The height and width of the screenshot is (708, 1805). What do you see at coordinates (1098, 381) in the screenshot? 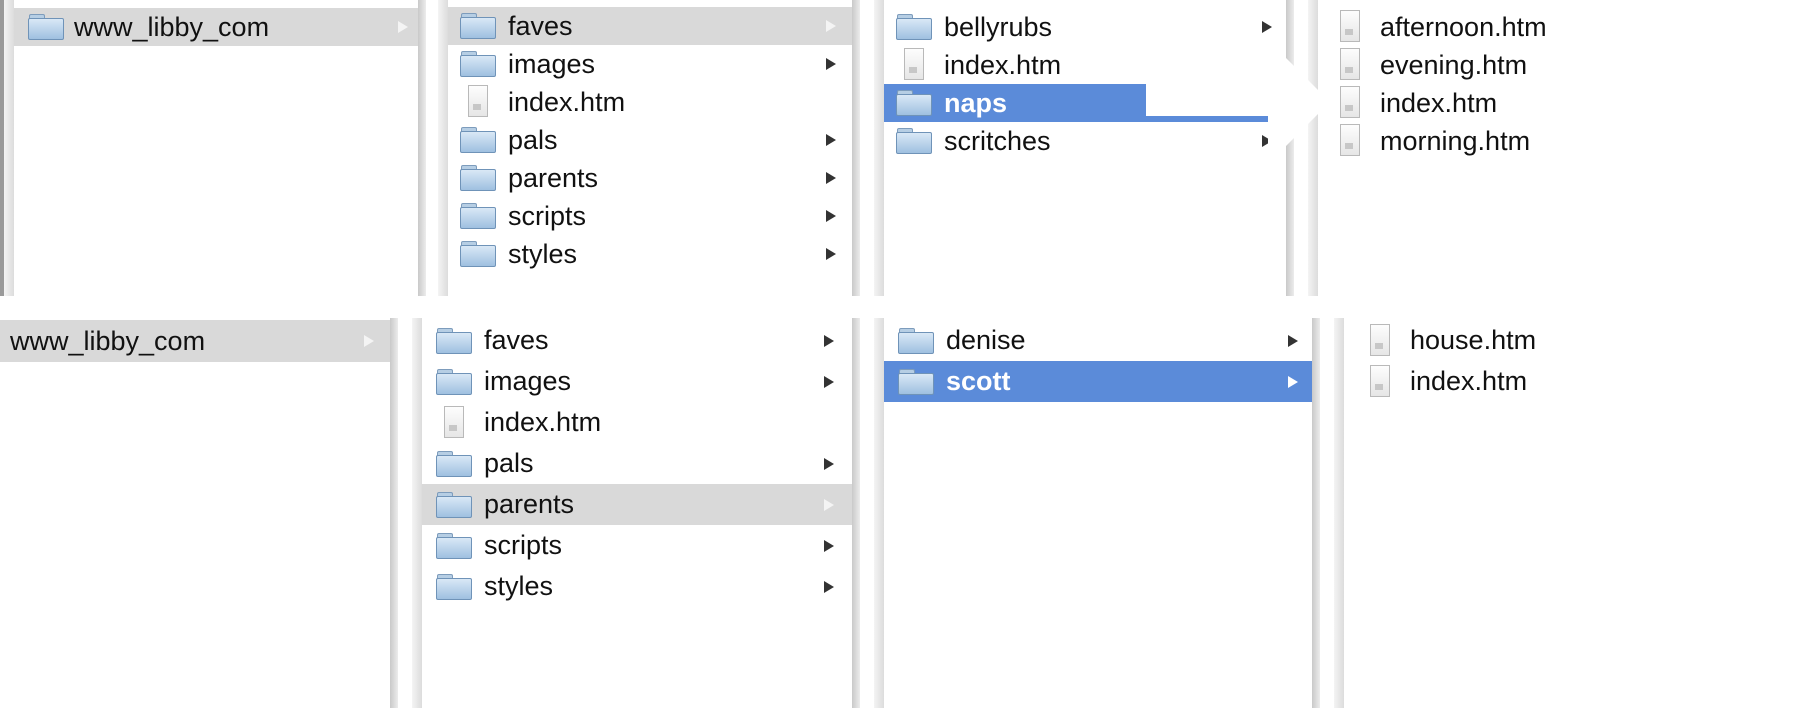
I see `folder-item: scott` at bounding box center [1098, 381].